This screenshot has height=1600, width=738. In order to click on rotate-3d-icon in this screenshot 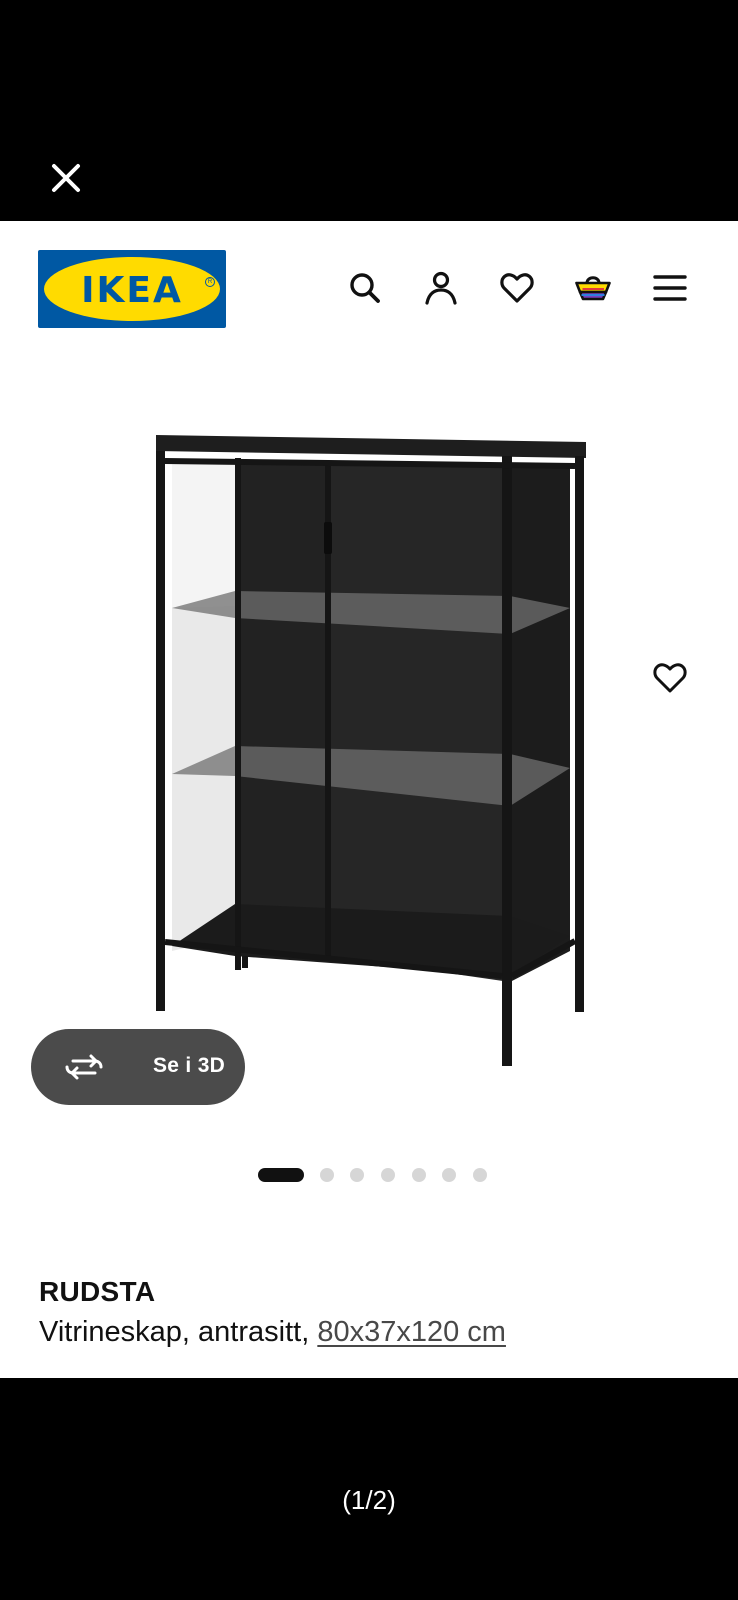, I will do `click(84, 1067)`.